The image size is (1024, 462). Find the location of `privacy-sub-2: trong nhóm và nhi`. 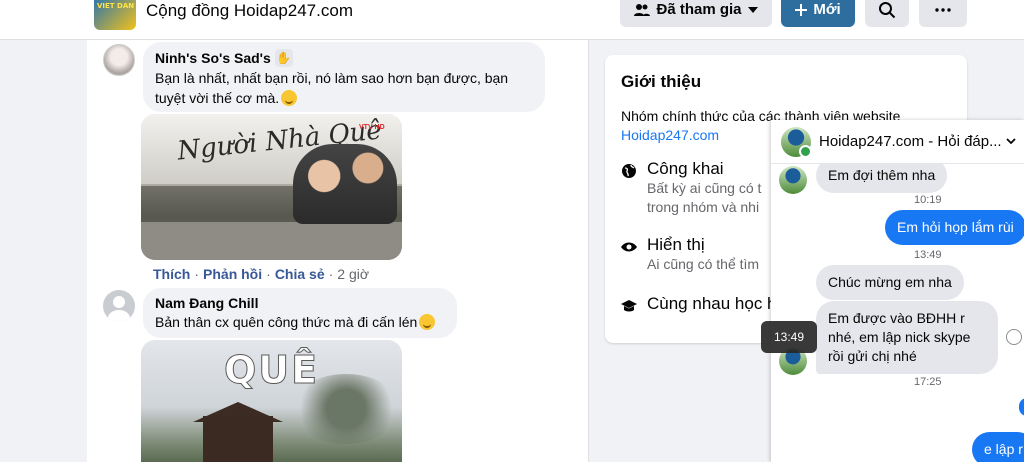

privacy-sub-2: trong nhóm và nhi is located at coordinates (703, 207).